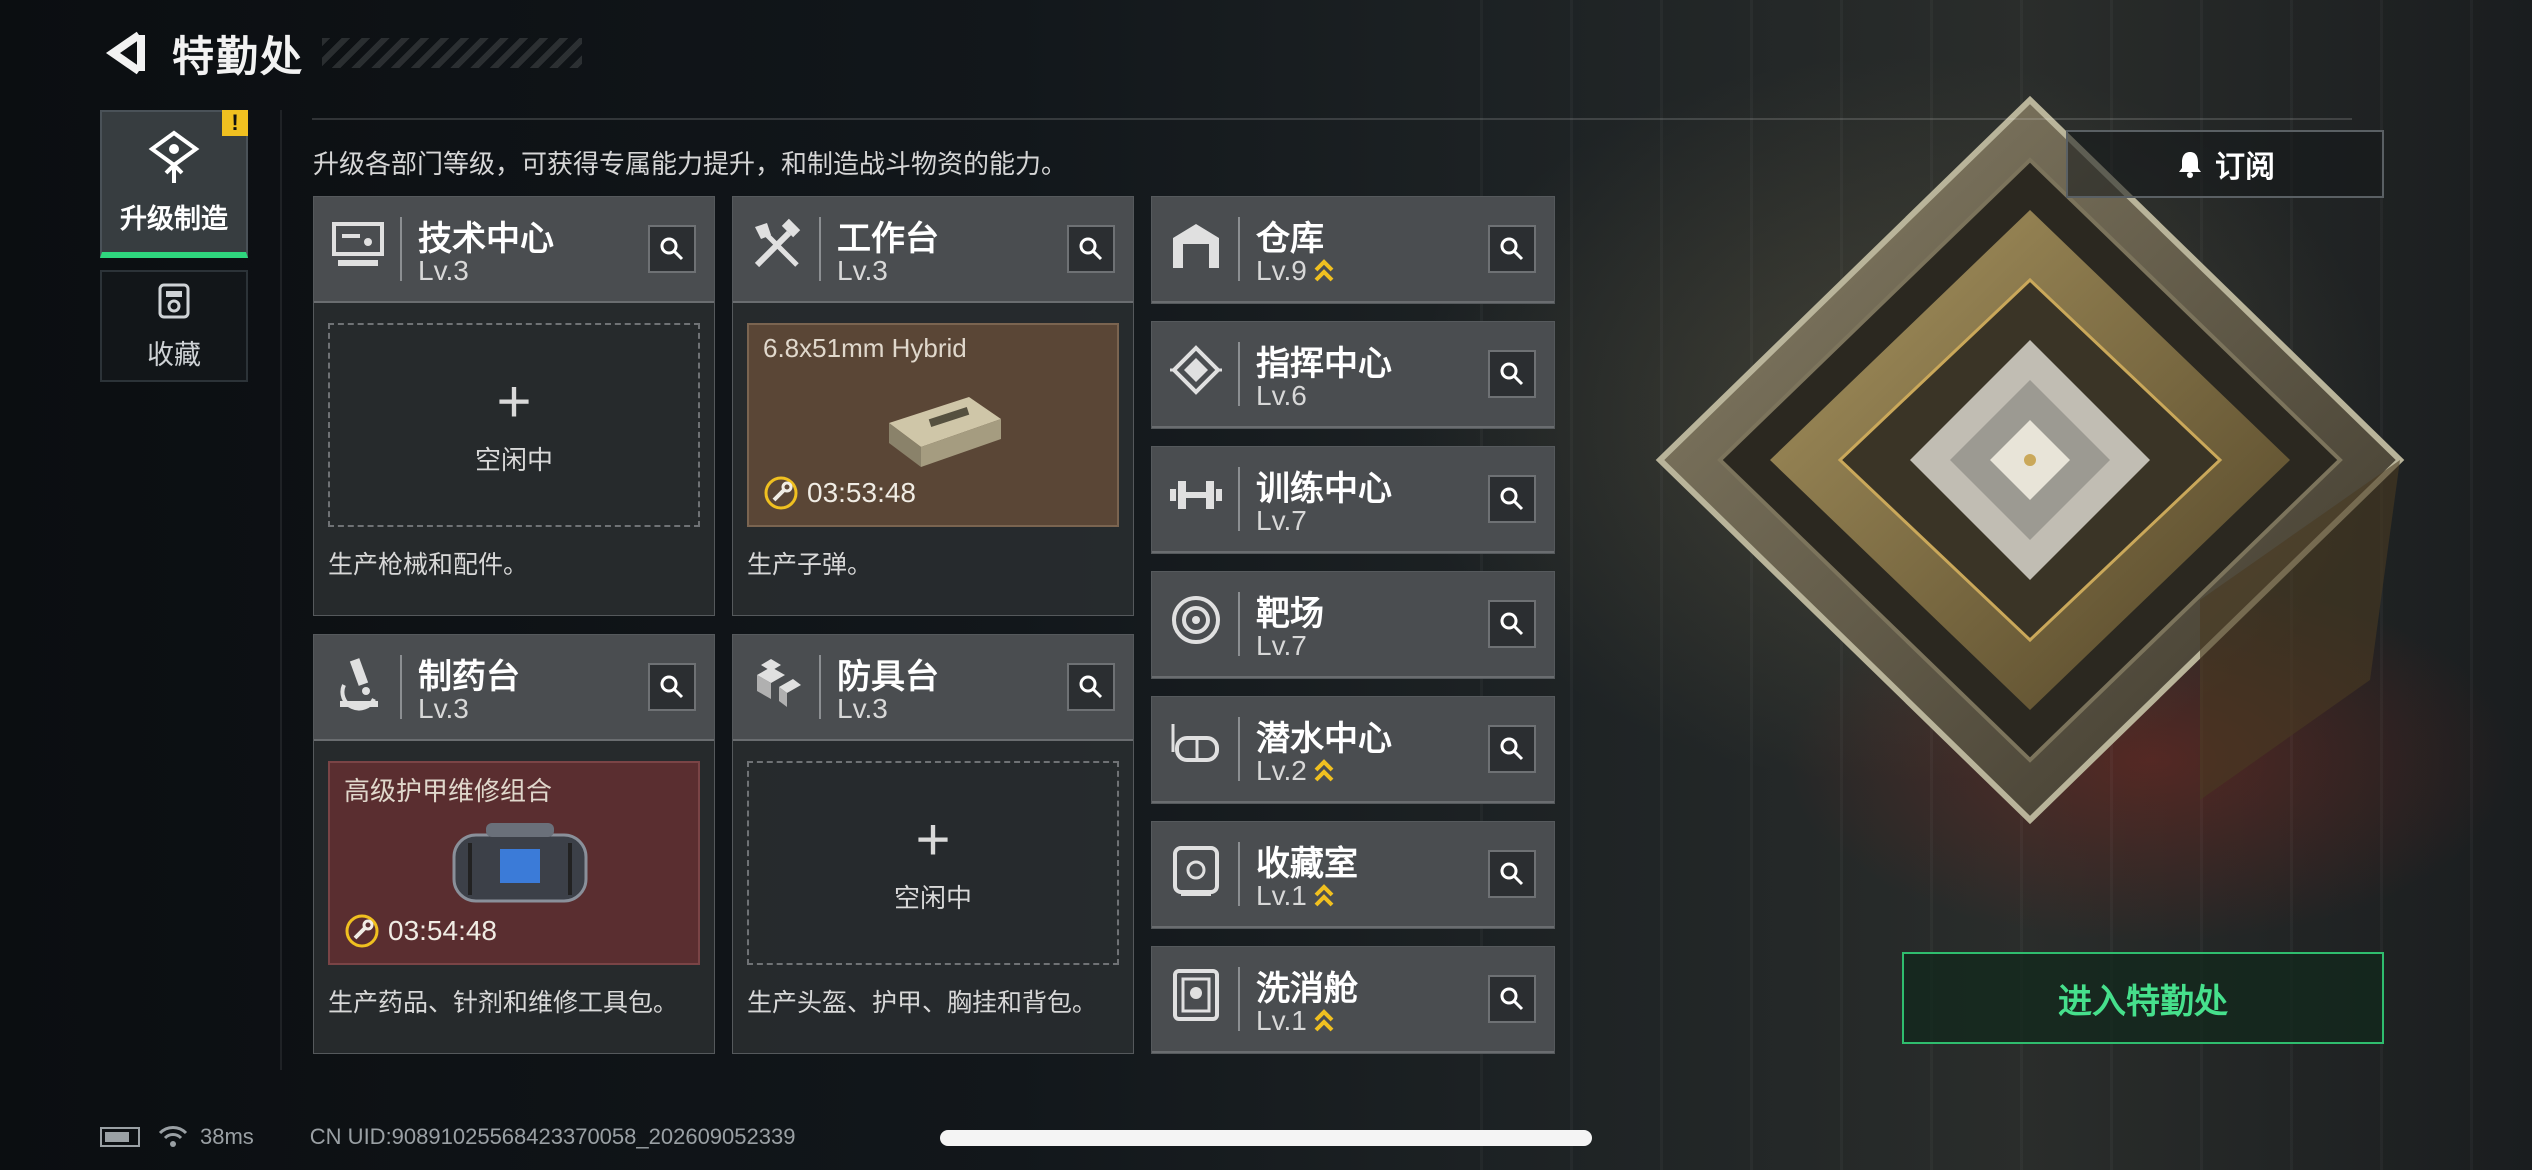  I want to click on dept-name: 洗消舱, so click(1307, 989).